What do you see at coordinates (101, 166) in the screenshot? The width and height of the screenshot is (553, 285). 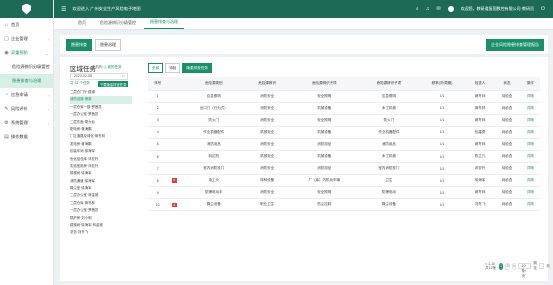 I see `tree-item: 实验室用房·邓亚玲` at bounding box center [101, 166].